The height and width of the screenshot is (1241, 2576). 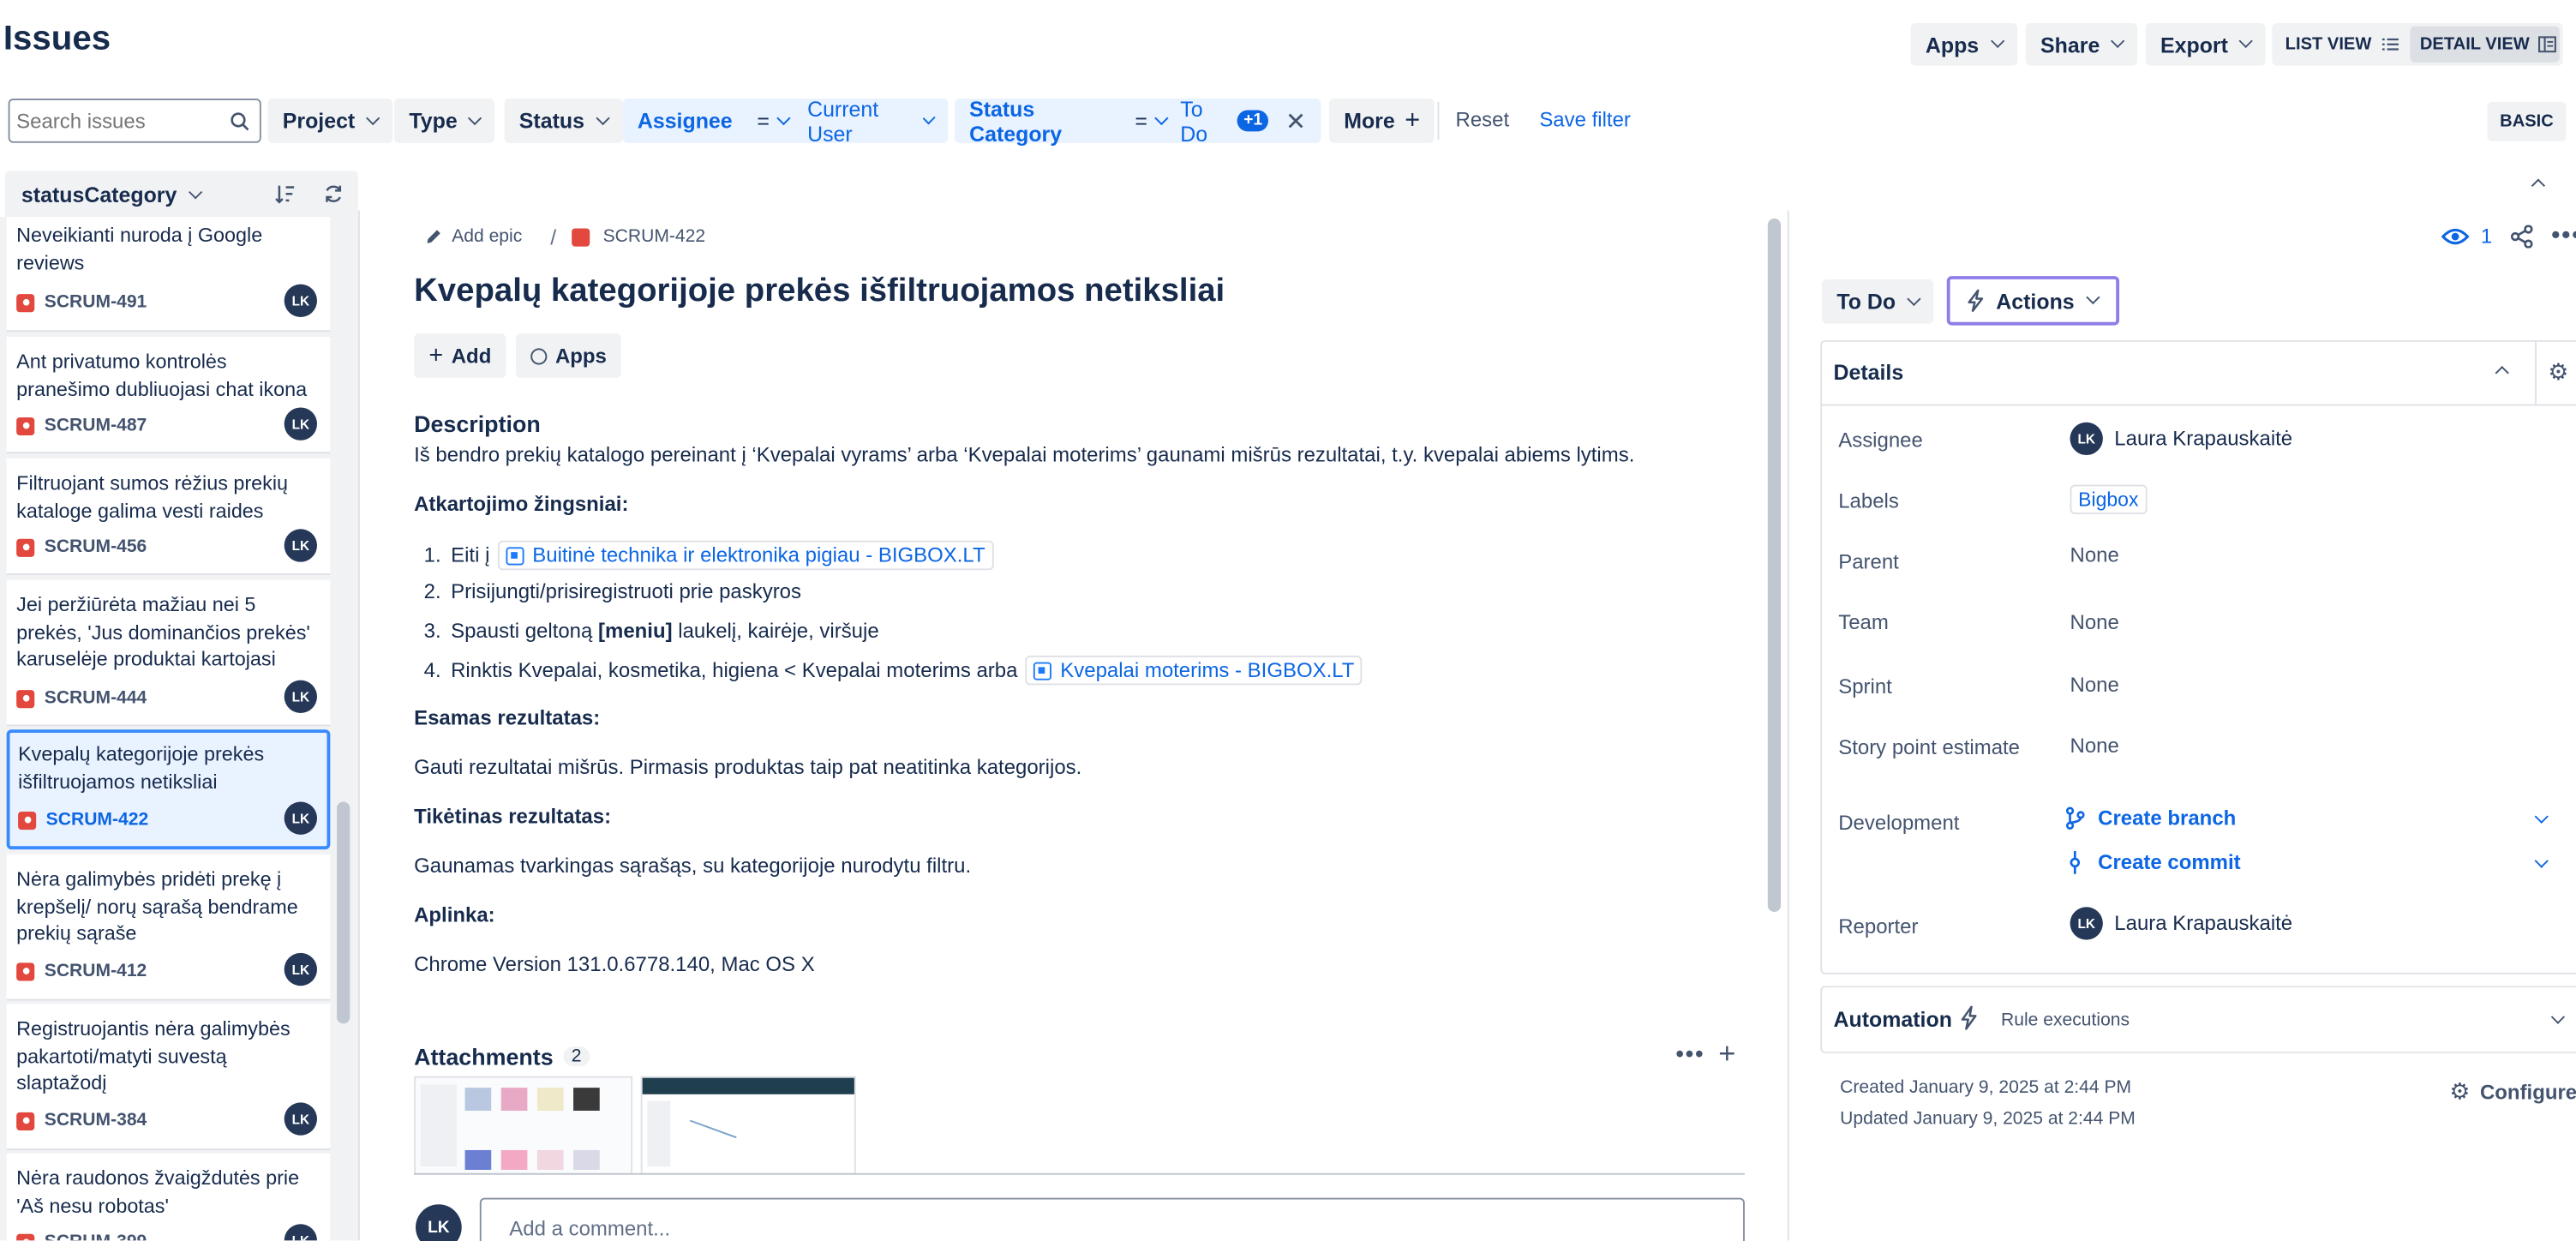 What do you see at coordinates (119, 121) in the screenshot?
I see `search-input` at bounding box center [119, 121].